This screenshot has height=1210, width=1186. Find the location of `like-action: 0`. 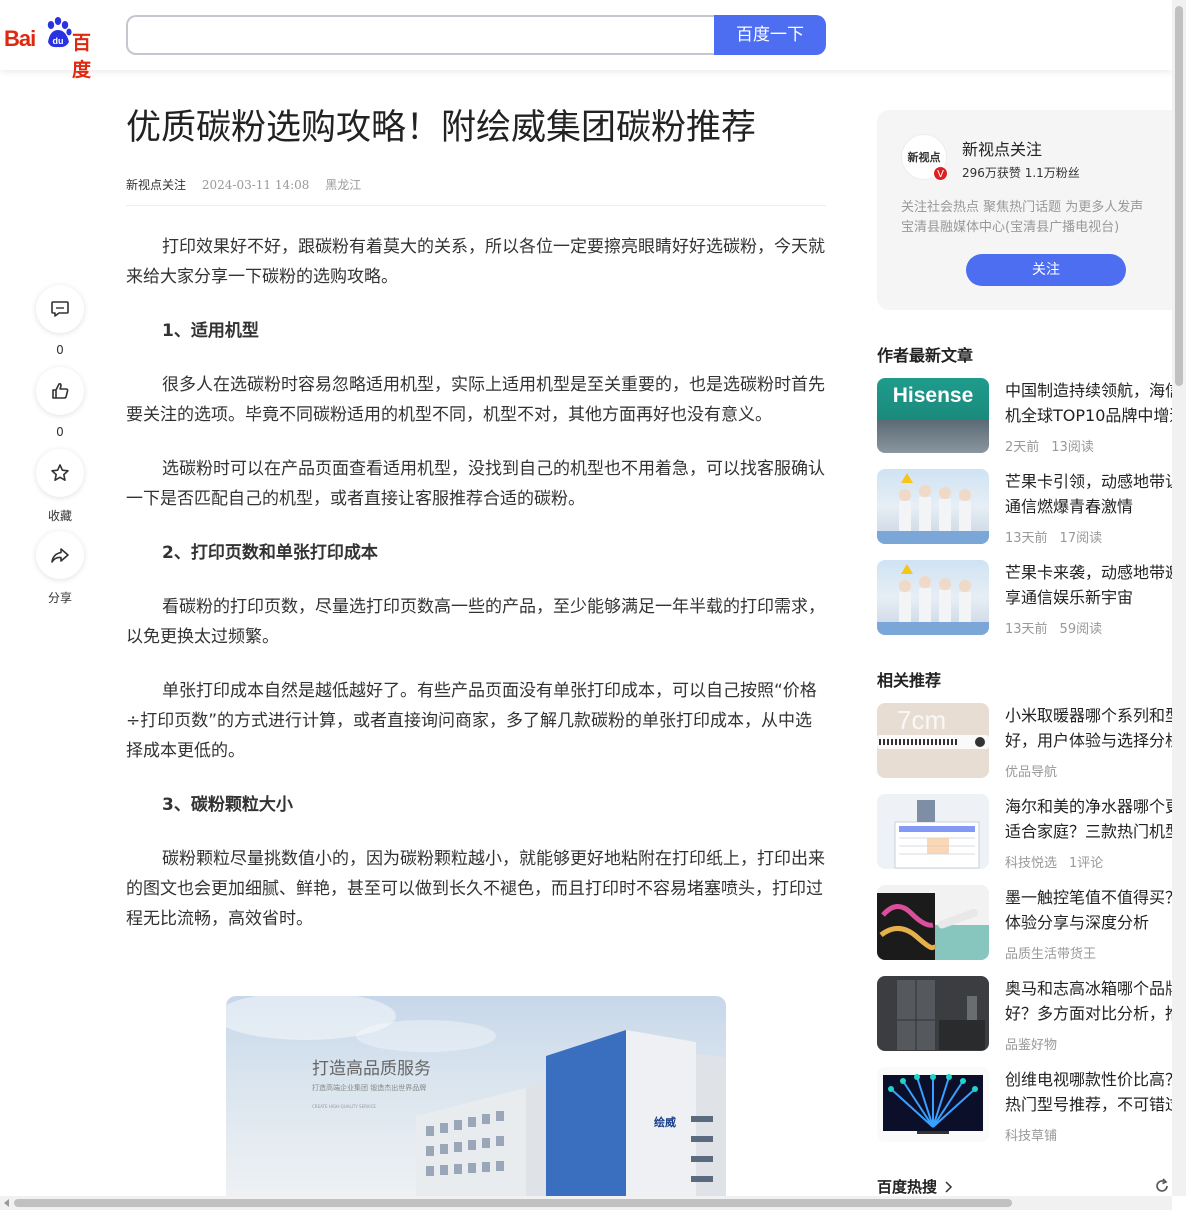

like-action: 0 is located at coordinates (60, 403).